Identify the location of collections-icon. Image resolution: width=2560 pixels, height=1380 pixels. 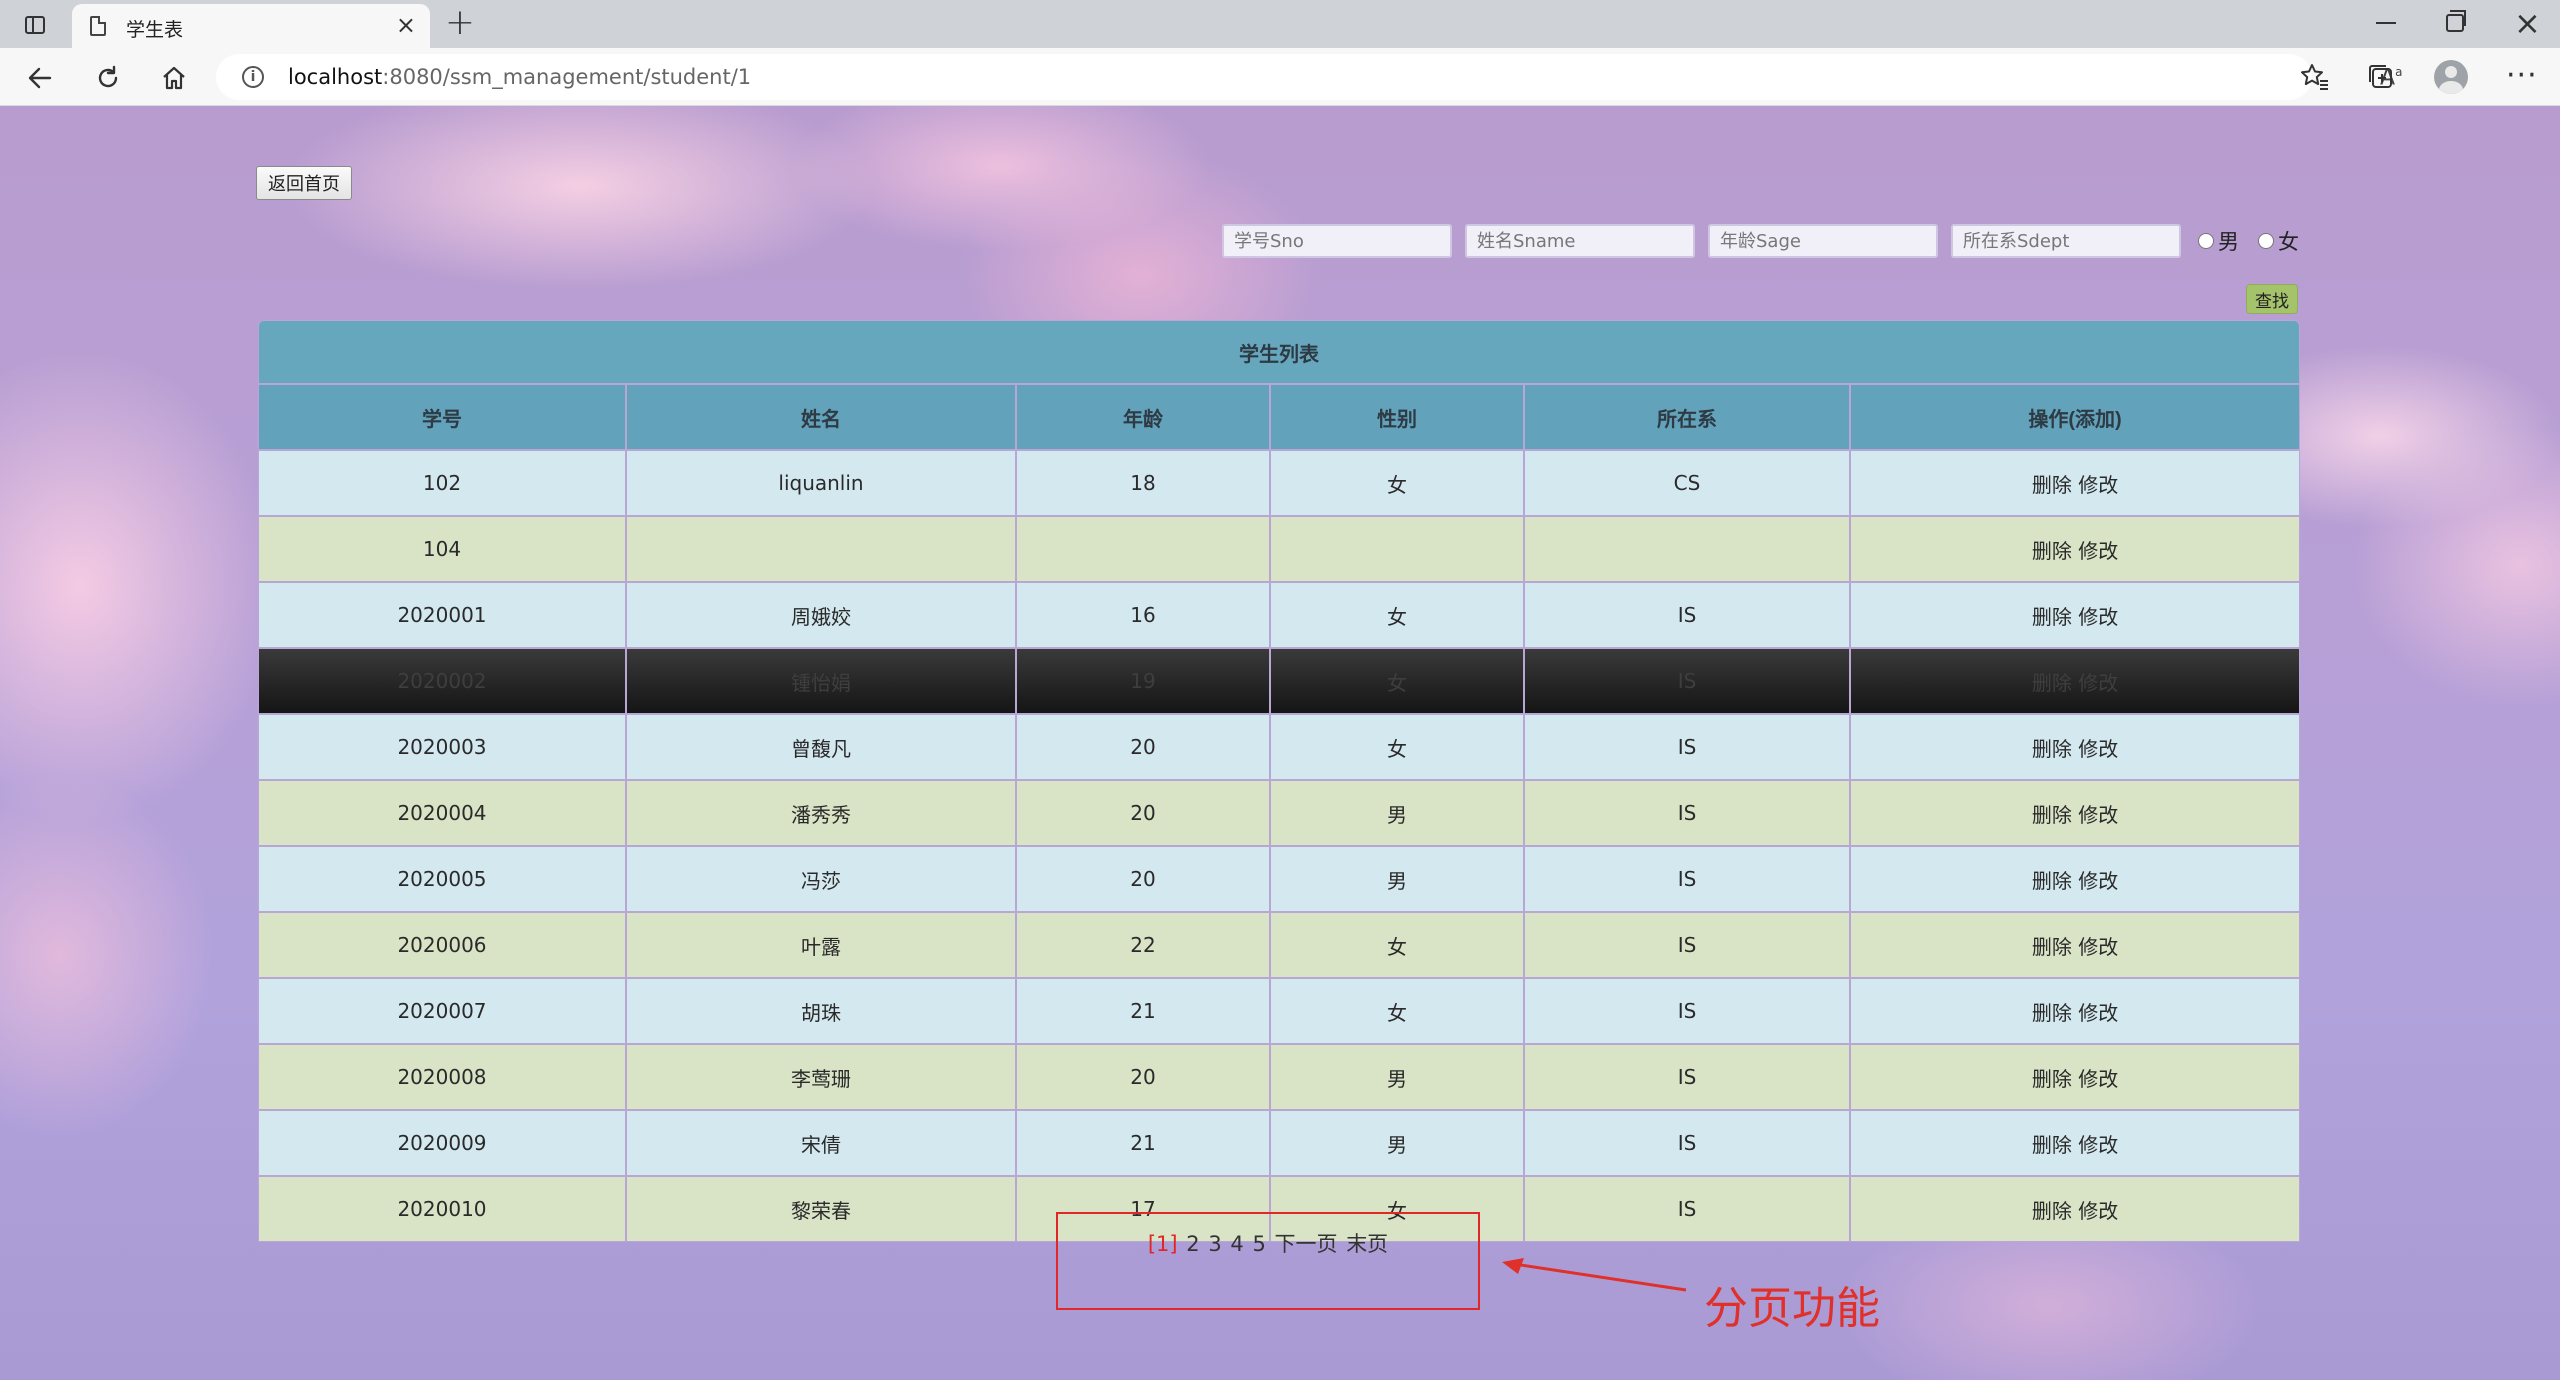
(2381, 80).